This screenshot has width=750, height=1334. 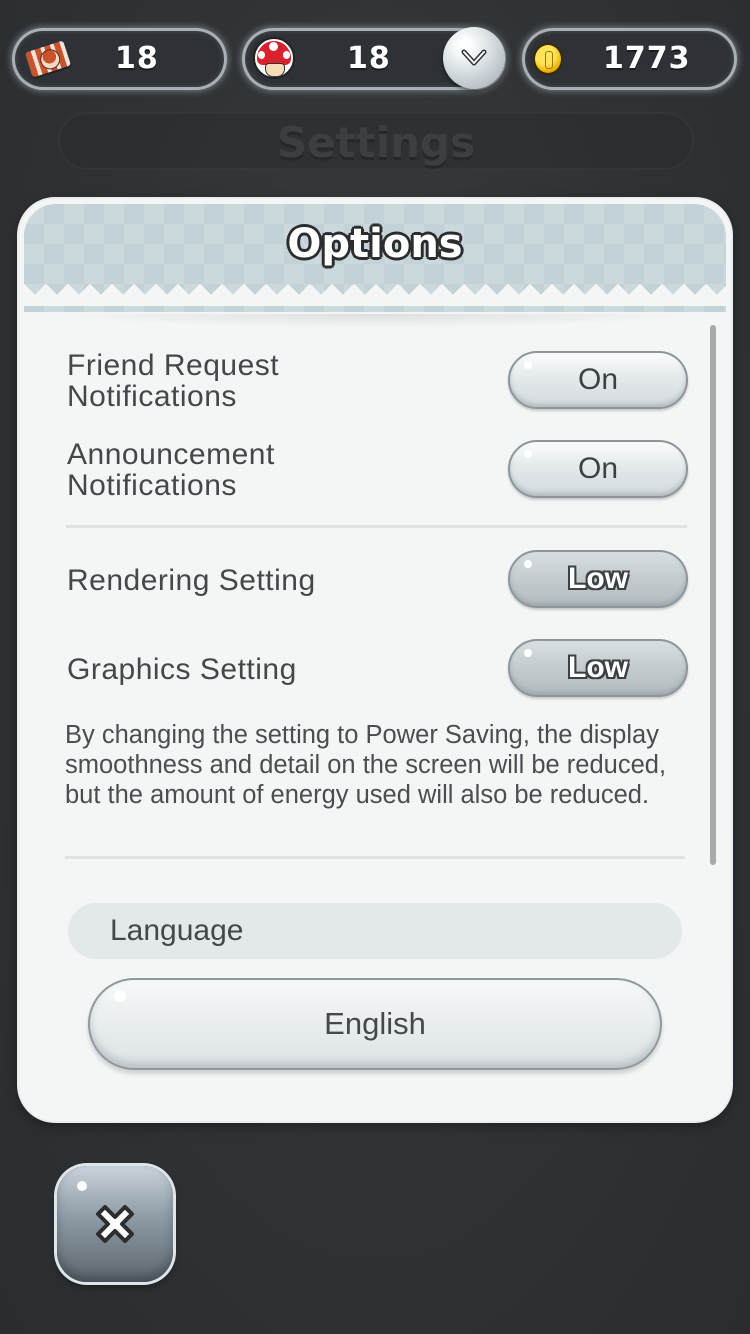 What do you see at coordinates (173, 381) in the screenshot?
I see `friend-request-notifications-label: Friend Request Notifications` at bounding box center [173, 381].